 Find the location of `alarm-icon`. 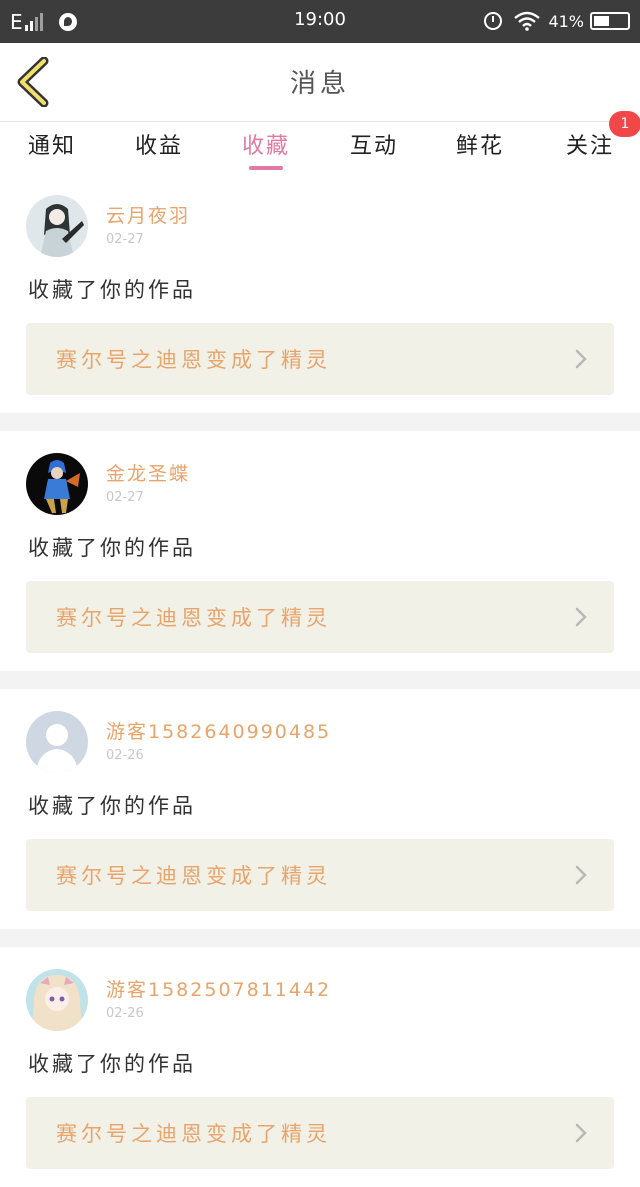

alarm-icon is located at coordinates (493, 21).